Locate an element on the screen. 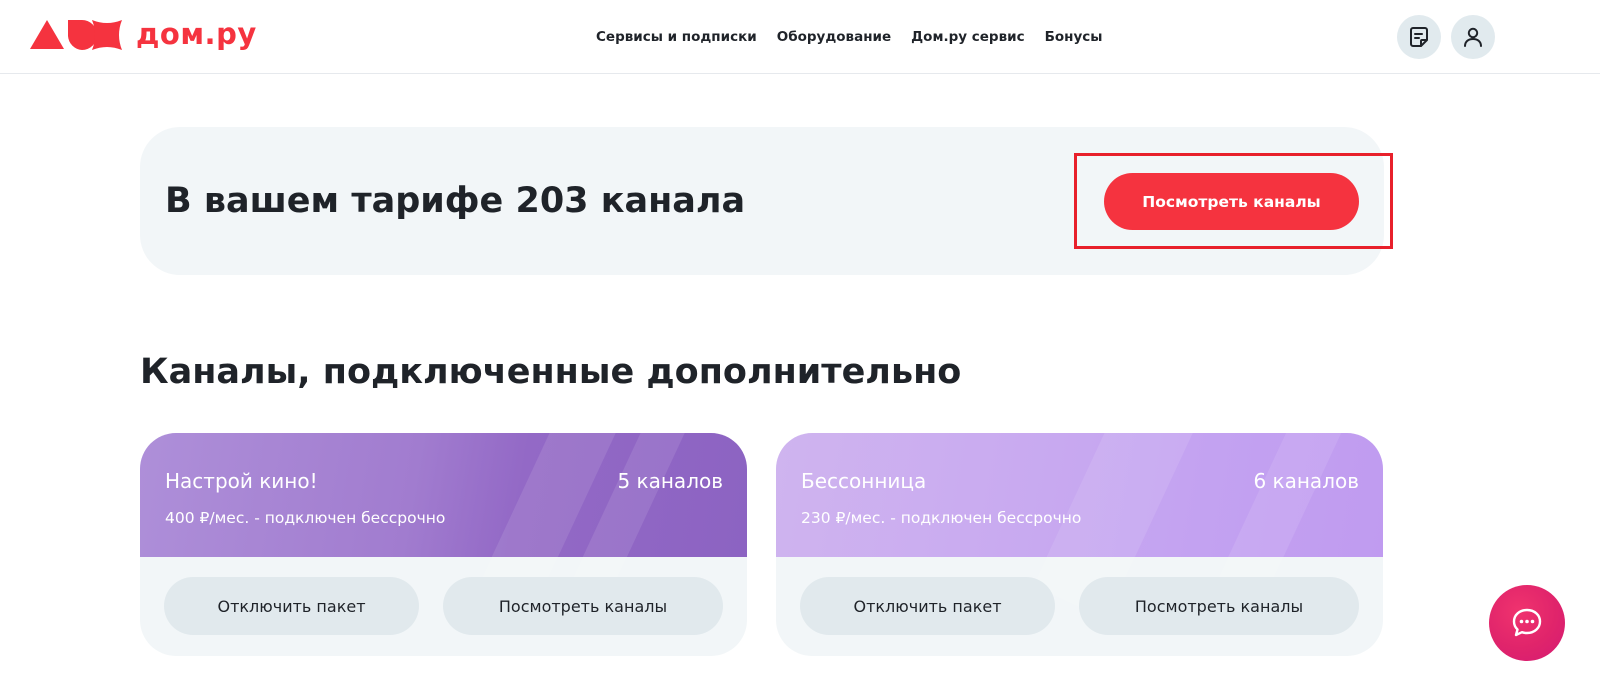 This screenshot has height=680, width=1600. profile-button is located at coordinates (1473, 37).